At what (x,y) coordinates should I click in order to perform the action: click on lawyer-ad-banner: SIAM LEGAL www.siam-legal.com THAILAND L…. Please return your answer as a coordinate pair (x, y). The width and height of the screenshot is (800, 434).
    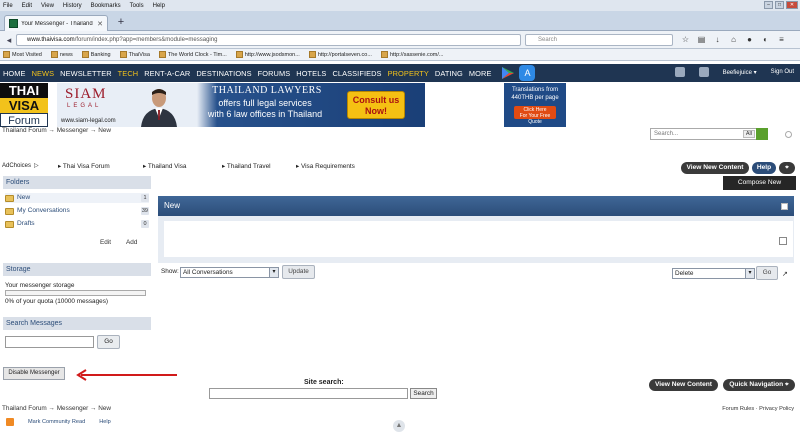
    Looking at the image, I should click on (241, 105).